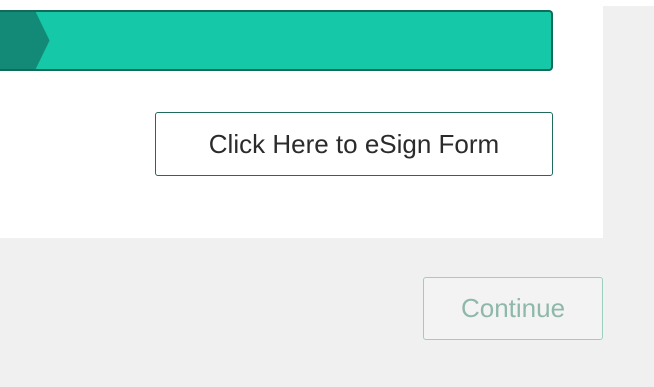  What do you see at coordinates (513, 308) in the screenshot?
I see `continue-button: Continue` at bounding box center [513, 308].